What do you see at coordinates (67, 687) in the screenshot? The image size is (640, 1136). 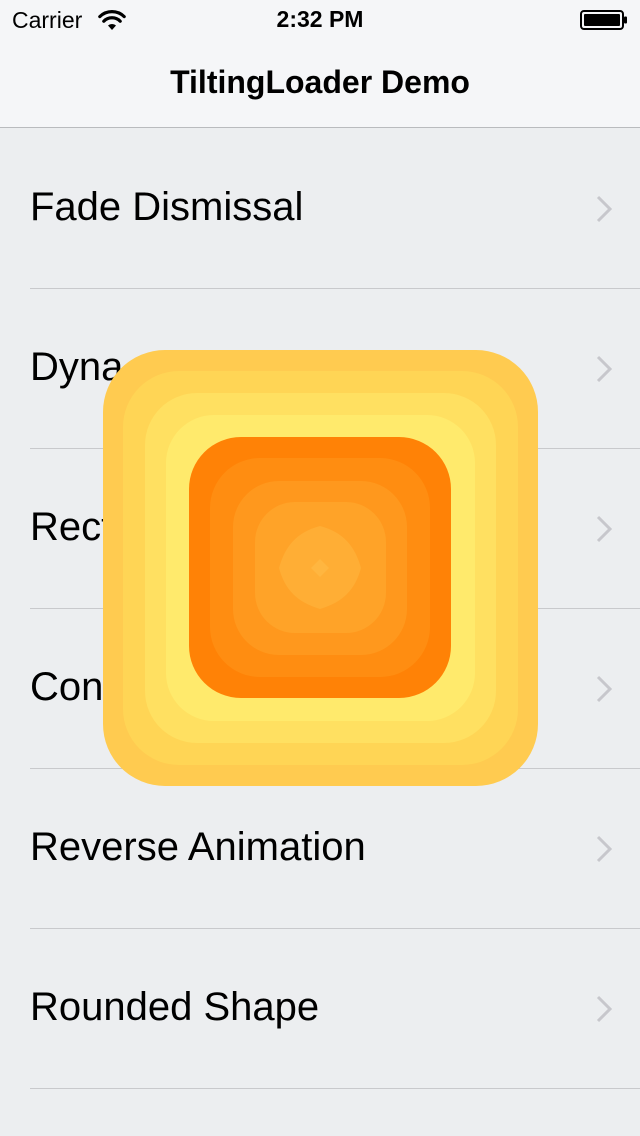 I see `list-item-label: Con` at bounding box center [67, 687].